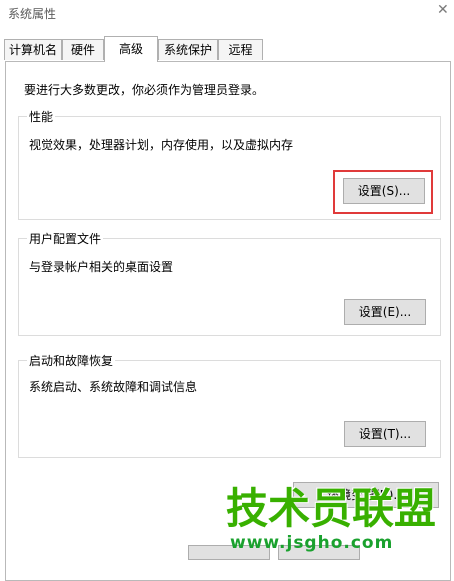 This screenshot has height=581, width=454. Describe the element at coordinates (131, 49) in the screenshot. I see `tab-advanced: 高级` at that location.